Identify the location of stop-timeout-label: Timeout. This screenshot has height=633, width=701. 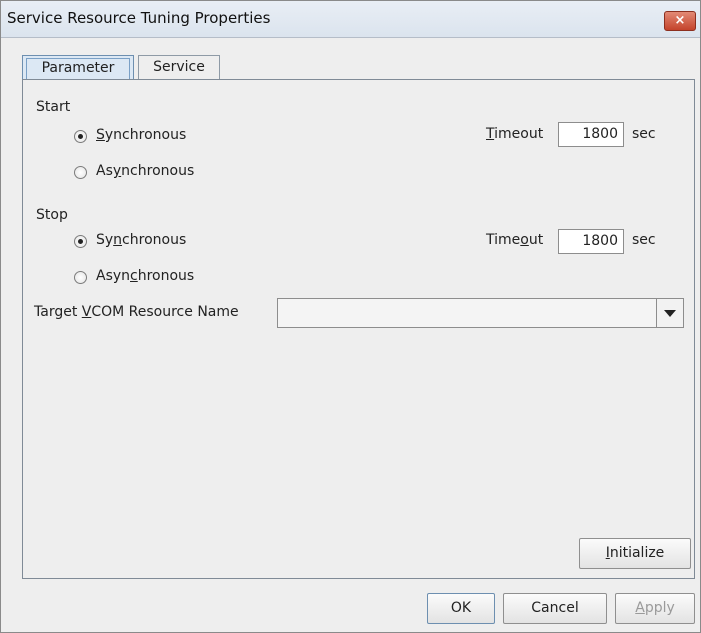
(515, 240).